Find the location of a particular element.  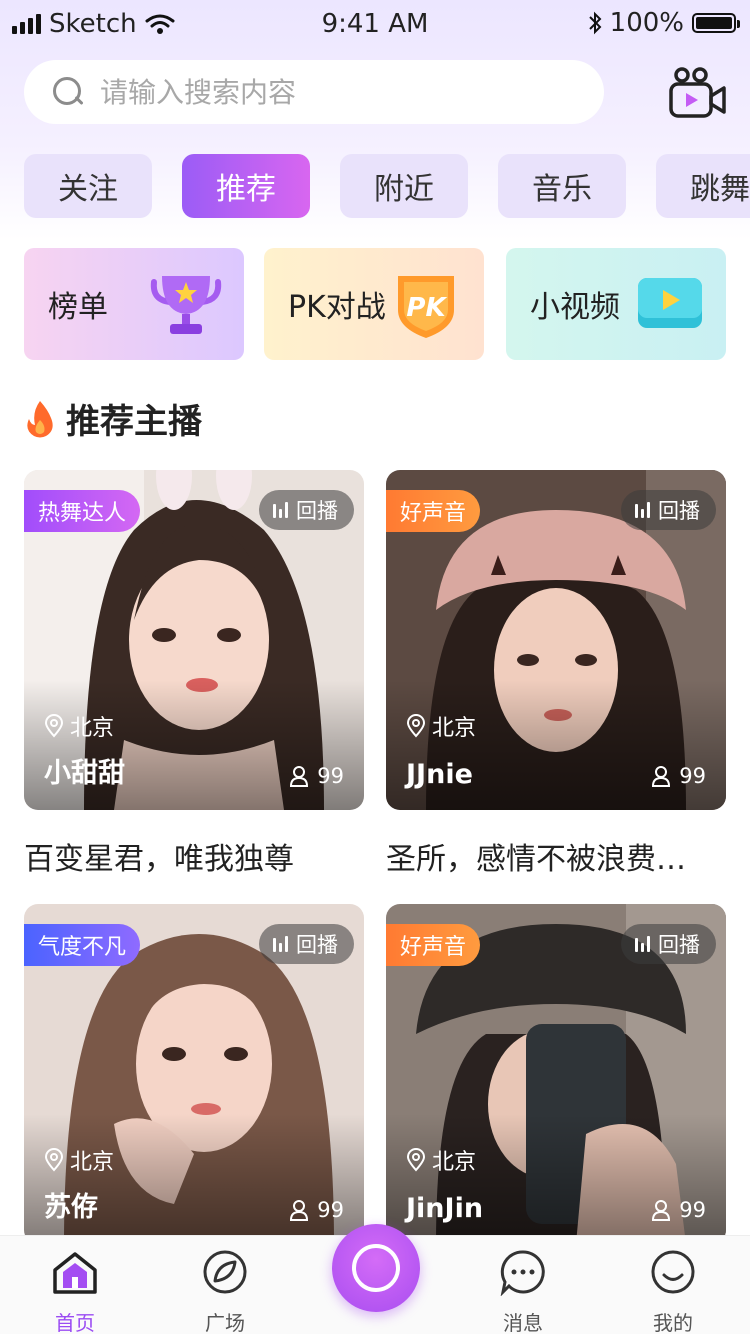

tab-recommend: 推荐 is located at coordinates (246, 186).